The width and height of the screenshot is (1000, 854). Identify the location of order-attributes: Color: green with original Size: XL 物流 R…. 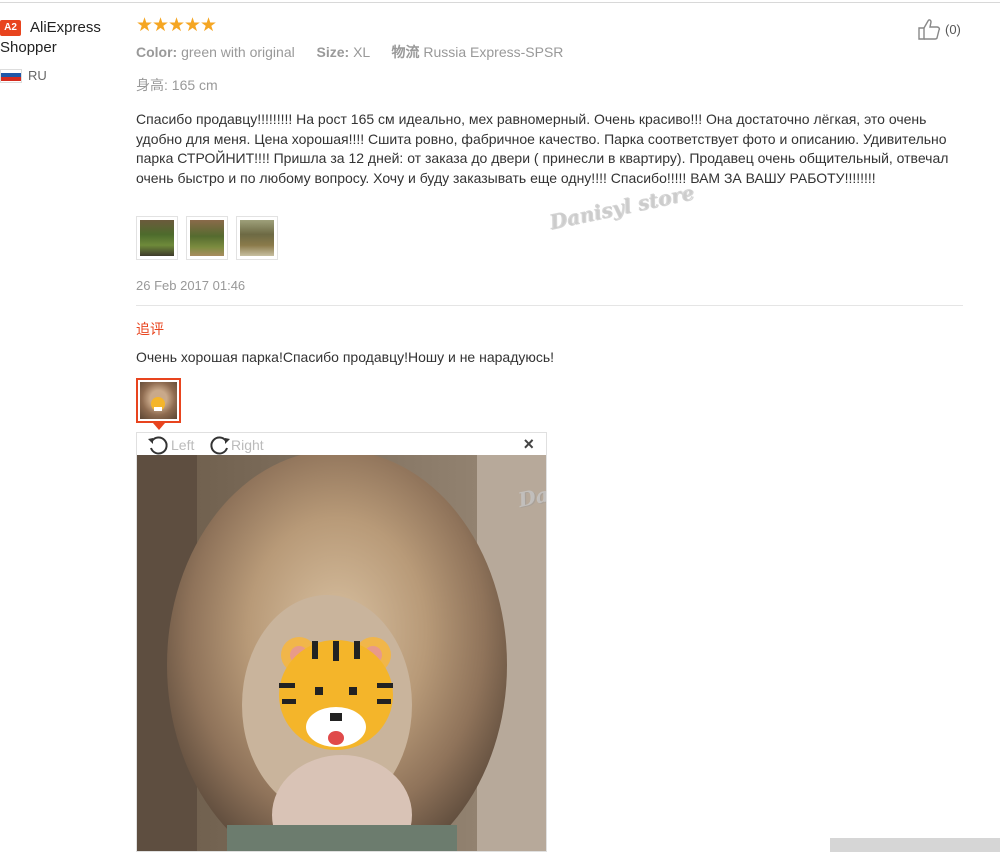
(349, 52).